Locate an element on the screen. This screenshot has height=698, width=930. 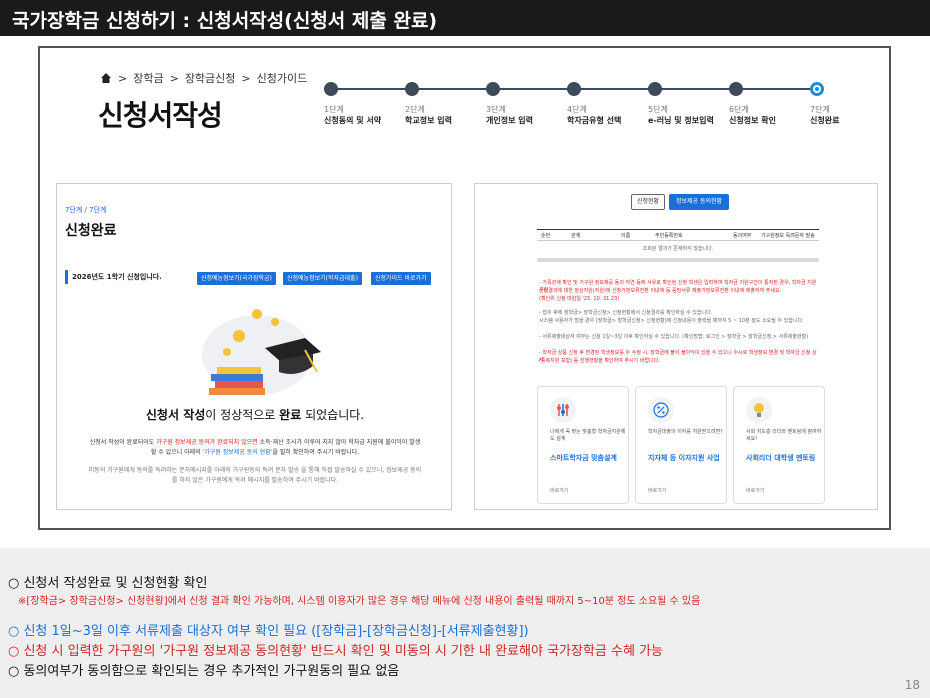
national-scholarship-info-button: 신청예능정보기(국가장학금) is located at coordinates (236, 278).